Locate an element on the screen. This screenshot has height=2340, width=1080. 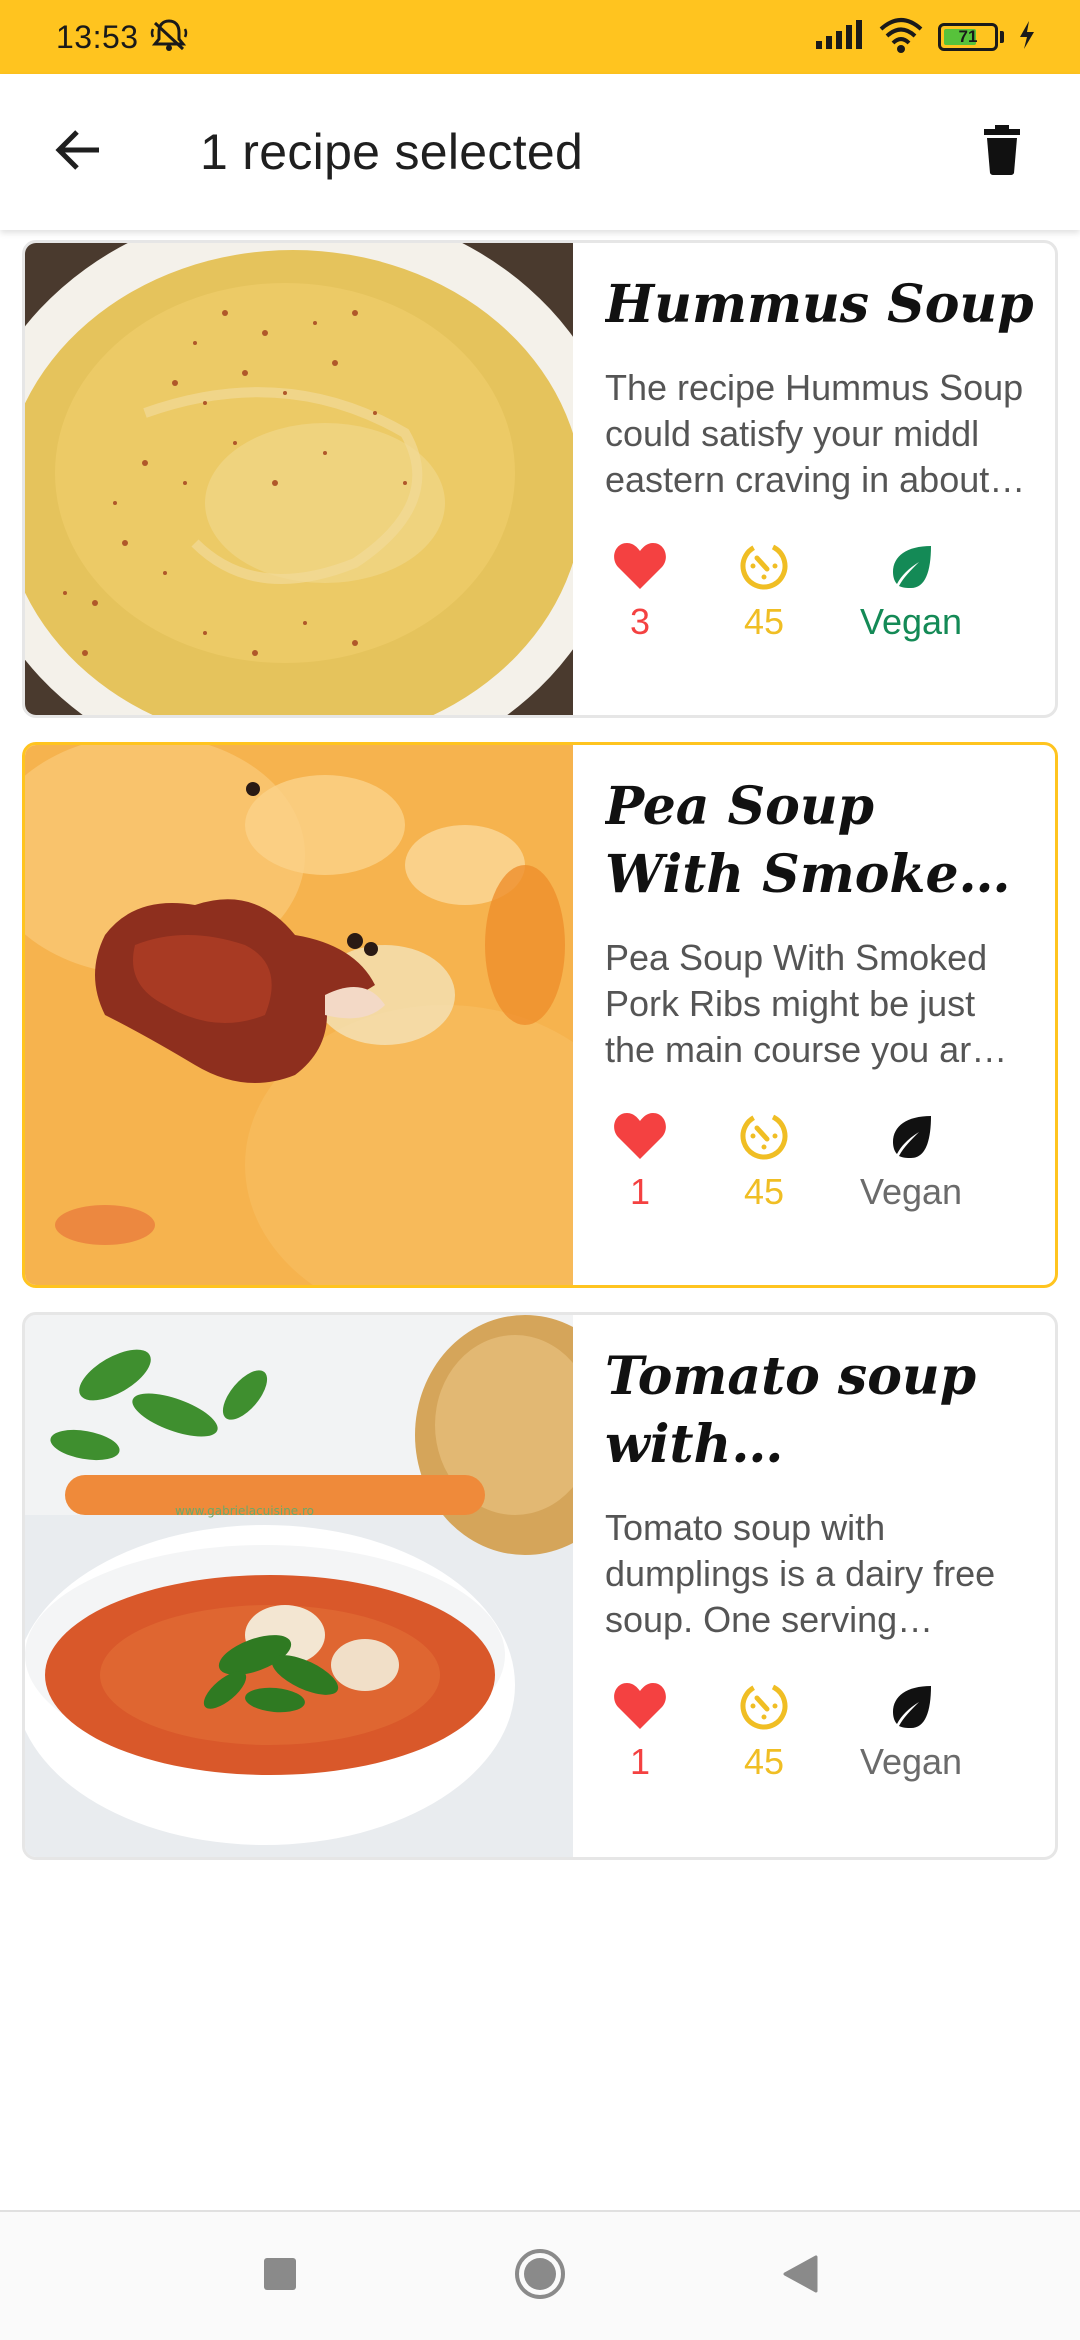
home-circle-icon is located at coordinates (540, 2276).